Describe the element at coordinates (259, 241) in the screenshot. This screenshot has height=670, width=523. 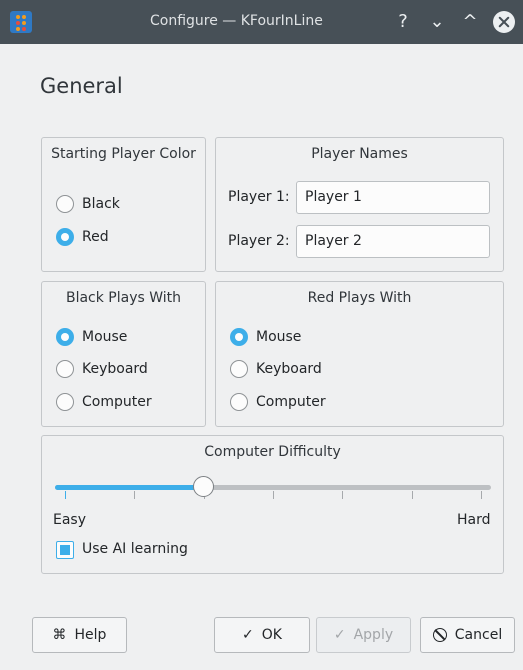
I see `player2-label: Player 2:` at that location.